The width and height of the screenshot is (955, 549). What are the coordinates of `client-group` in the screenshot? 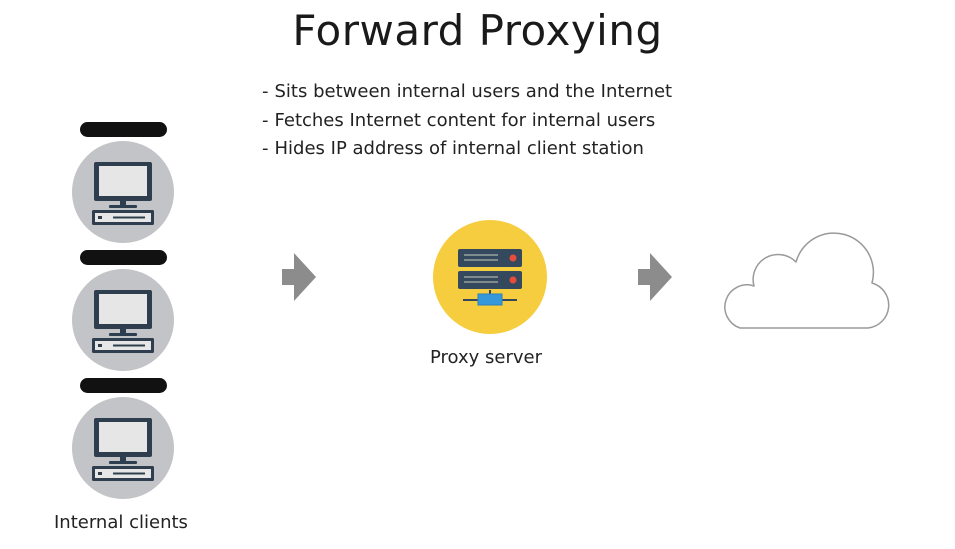 It's located at (123, 310).